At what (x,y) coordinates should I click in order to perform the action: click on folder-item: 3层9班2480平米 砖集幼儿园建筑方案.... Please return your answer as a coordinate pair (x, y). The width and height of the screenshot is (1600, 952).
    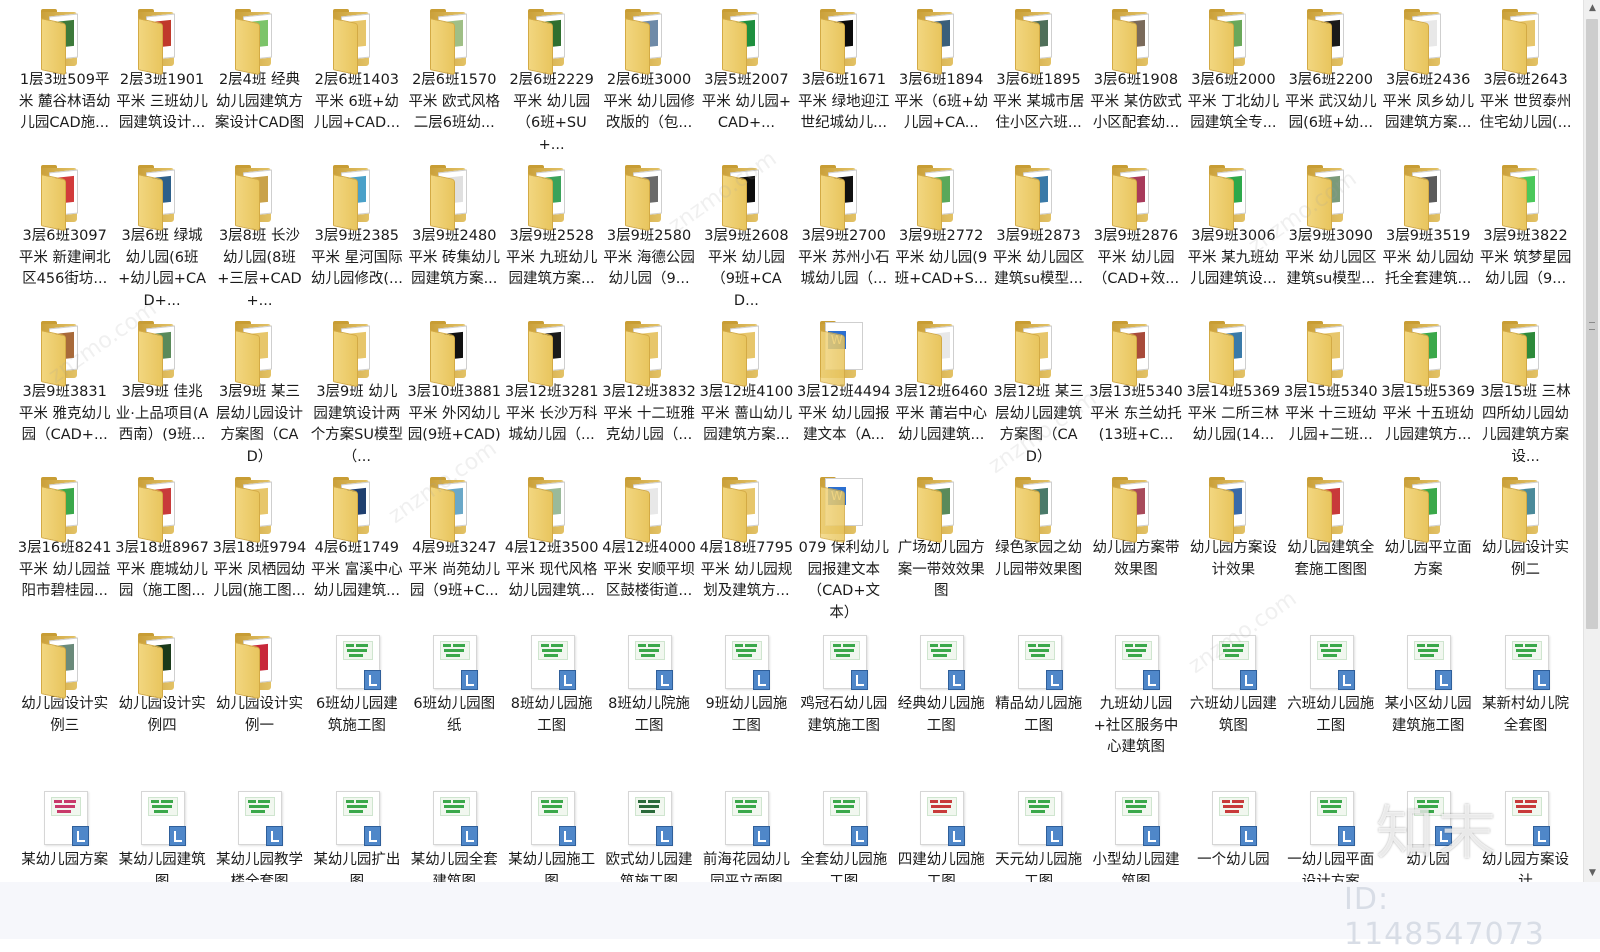
    Looking at the image, I should click on (454, 238).